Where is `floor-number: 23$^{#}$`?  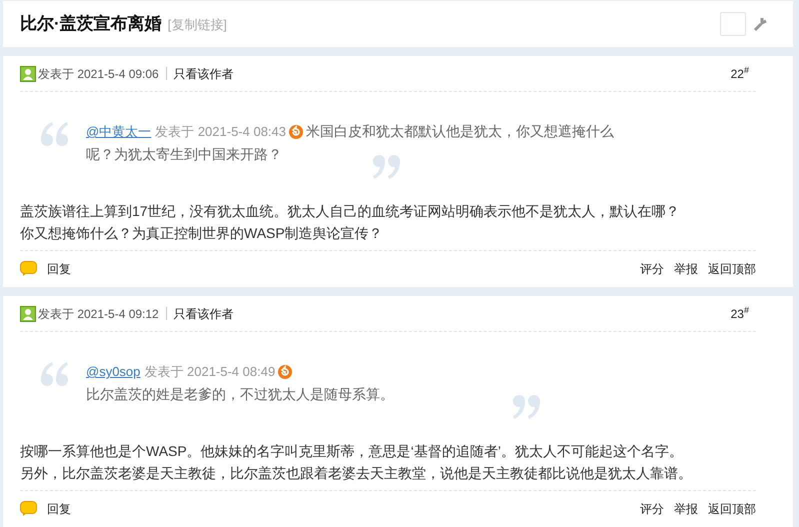 floor-number: 23$^{#}$ is located at coordinates (739, 313).